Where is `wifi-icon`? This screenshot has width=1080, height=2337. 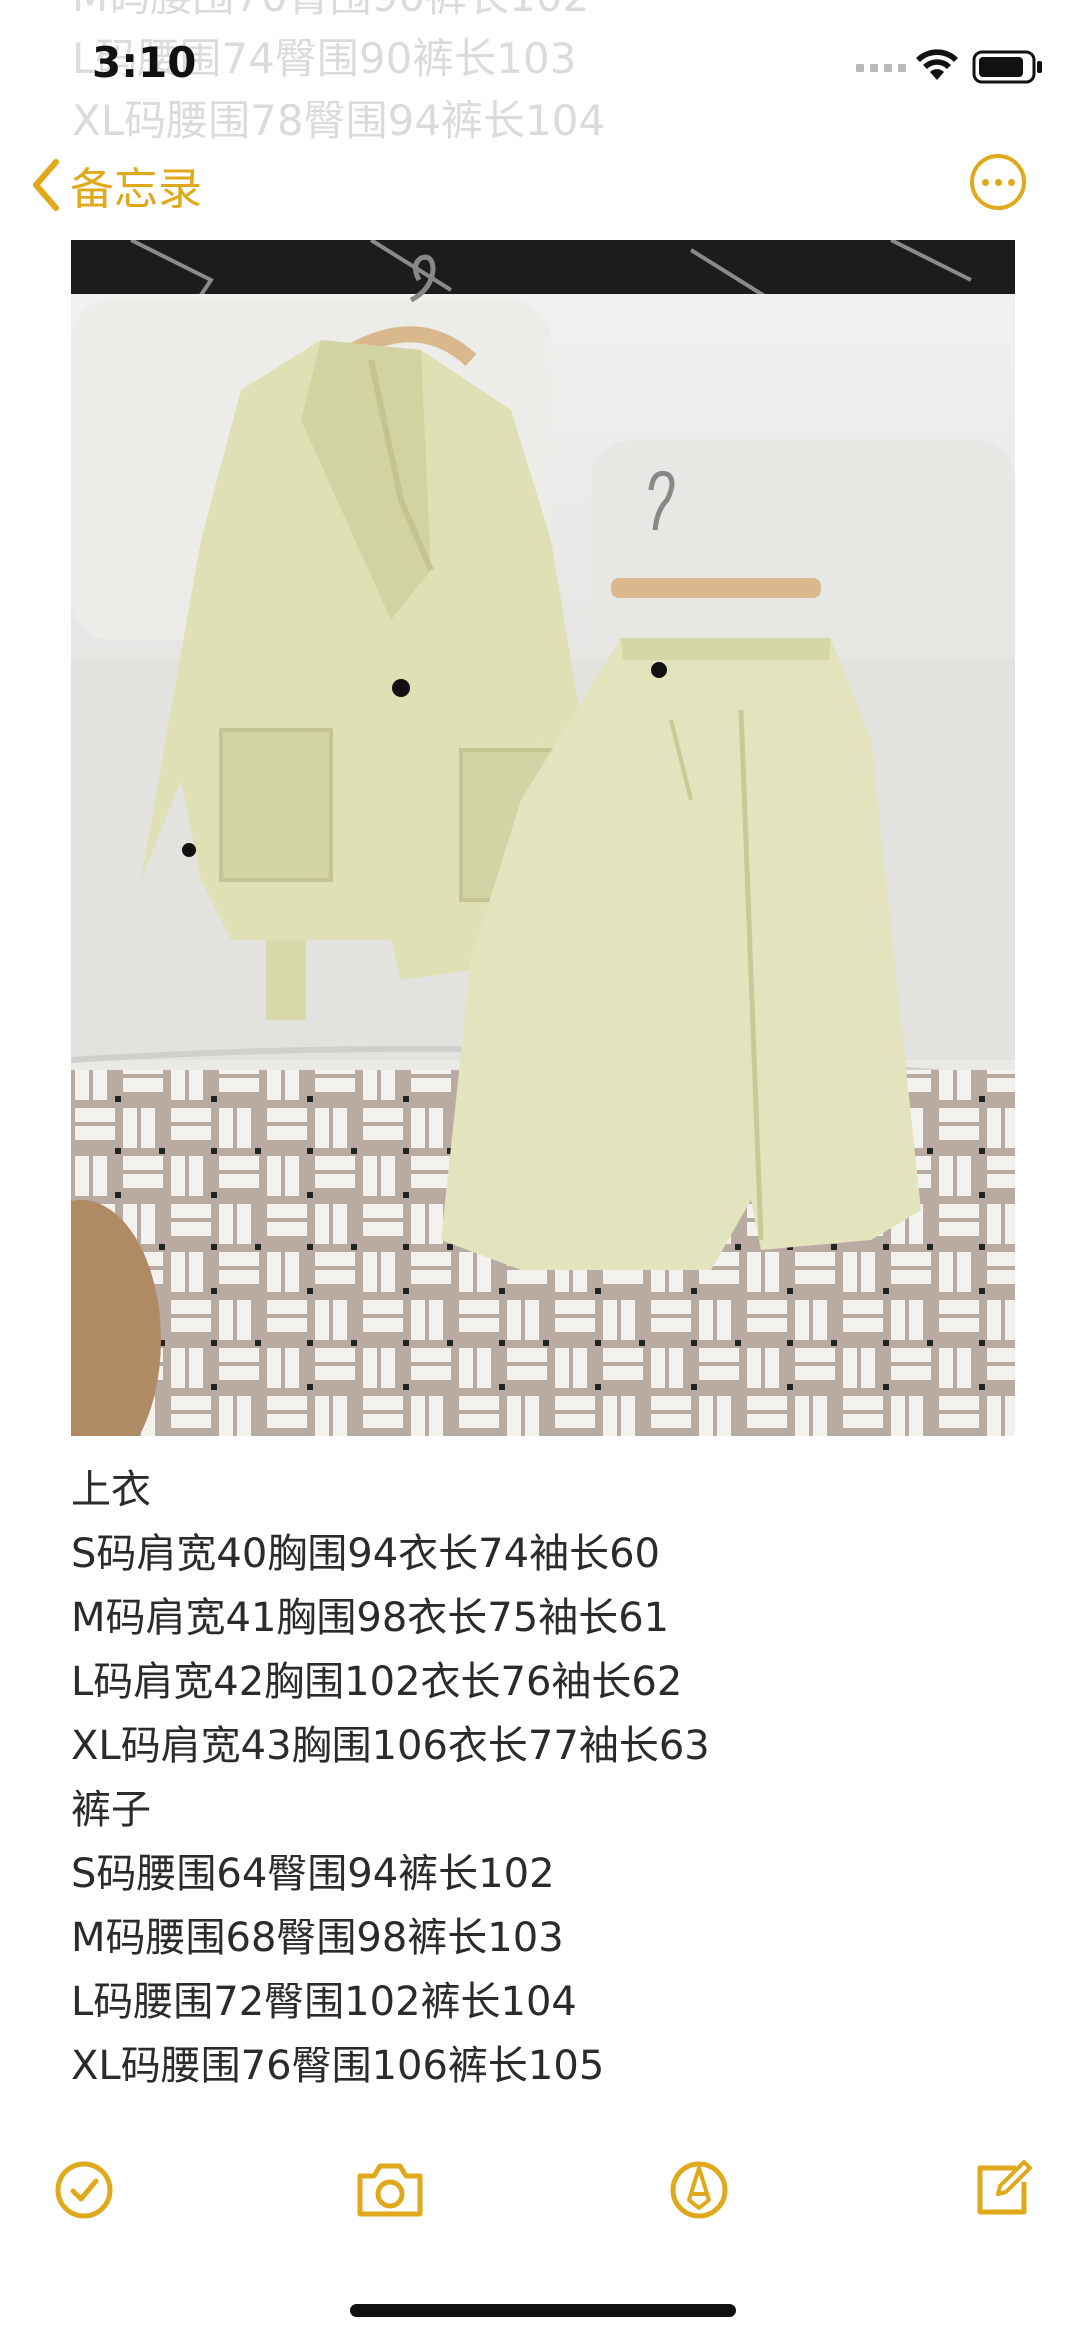 wifi-icon is located at coordinates (937, 64).